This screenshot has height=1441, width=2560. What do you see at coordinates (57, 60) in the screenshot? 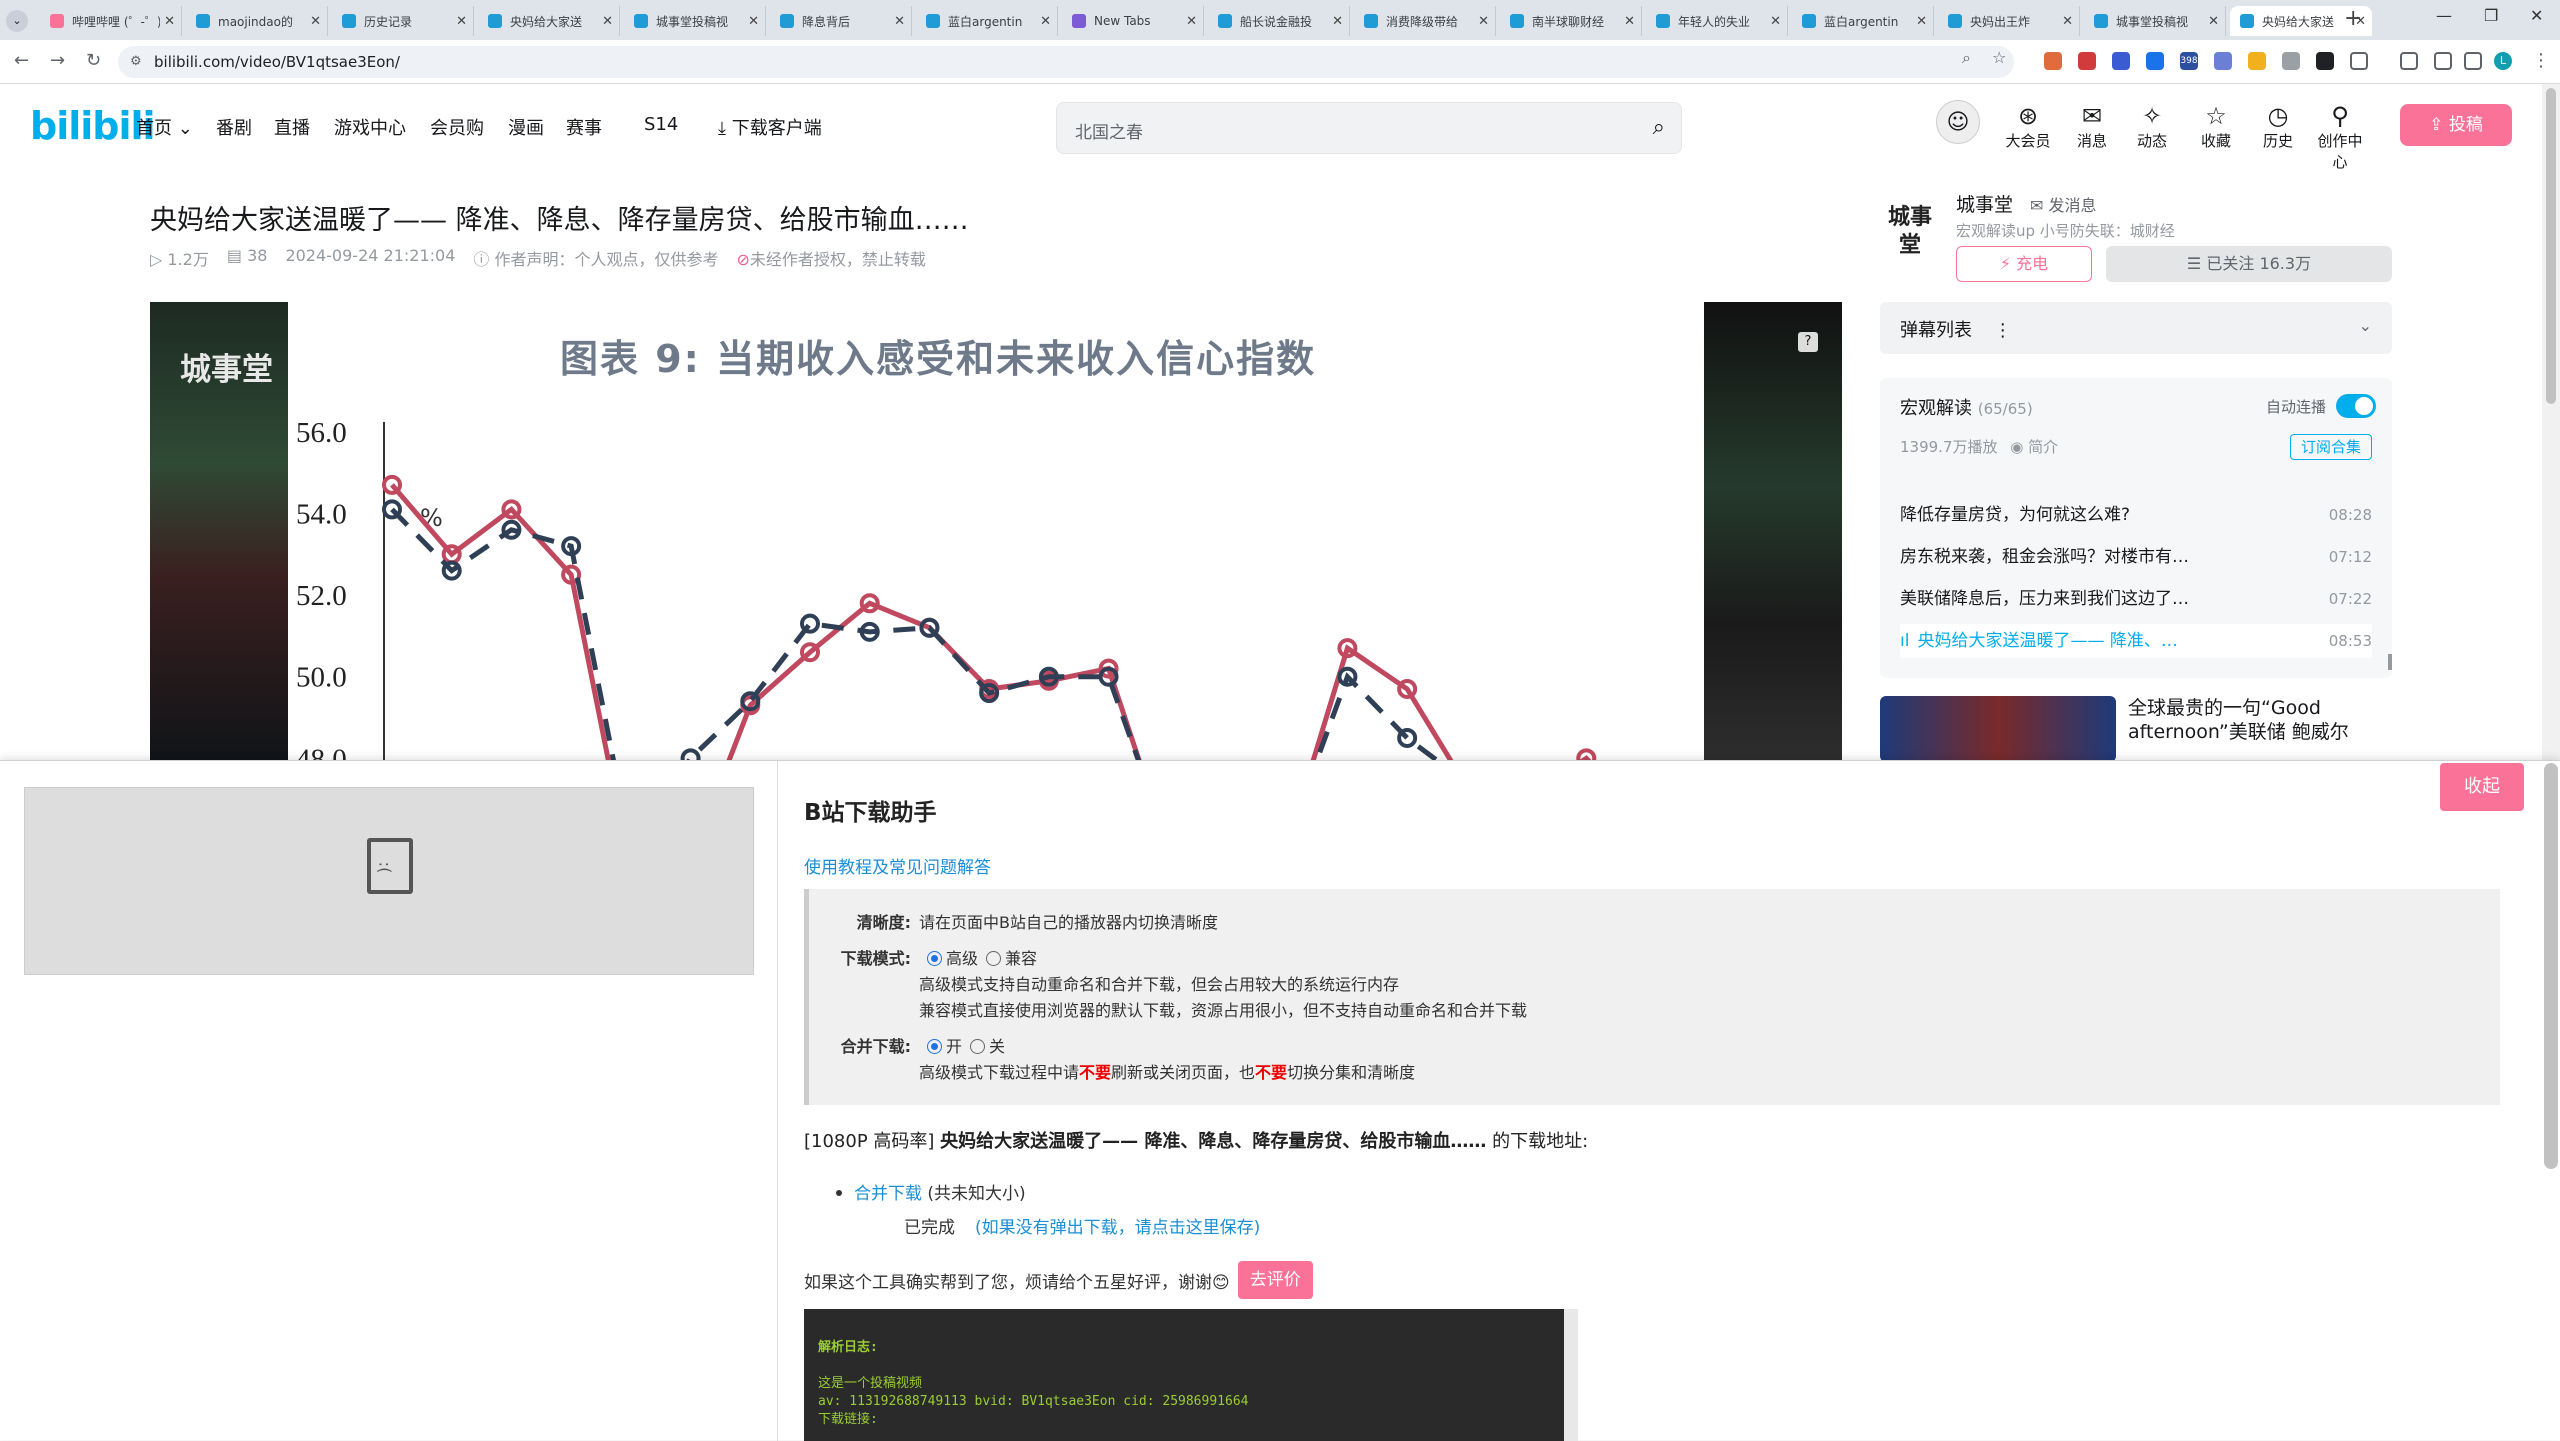
I see `forward-icon: →` at bounding box center [57, 60].